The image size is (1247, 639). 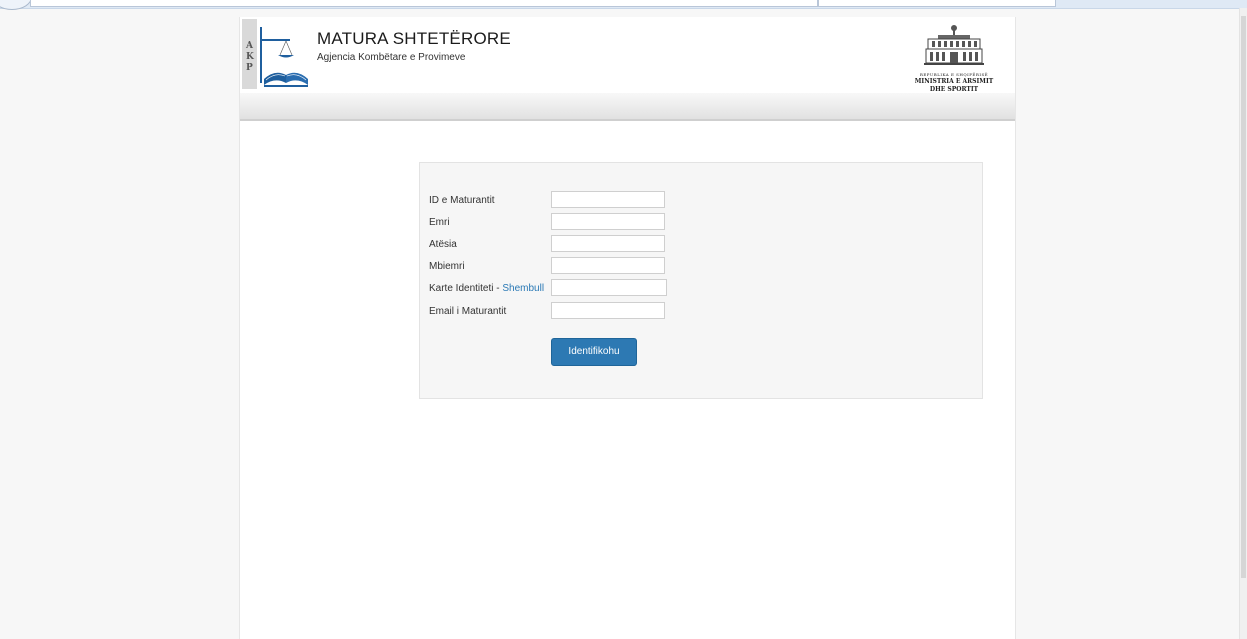 I want to click on site-title: MATURA SHTETËRORE, so click(x=414, y=38).